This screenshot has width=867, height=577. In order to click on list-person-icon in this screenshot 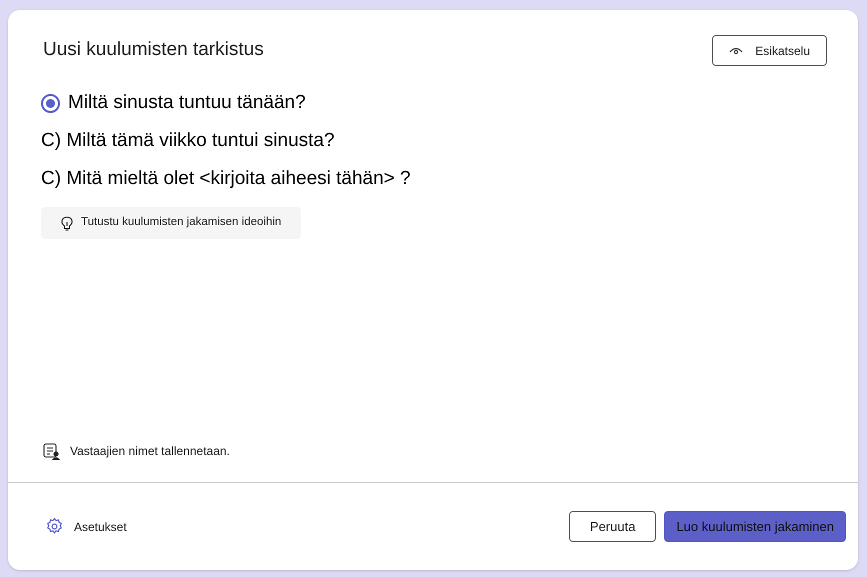, I will do `click(51, 451)`.